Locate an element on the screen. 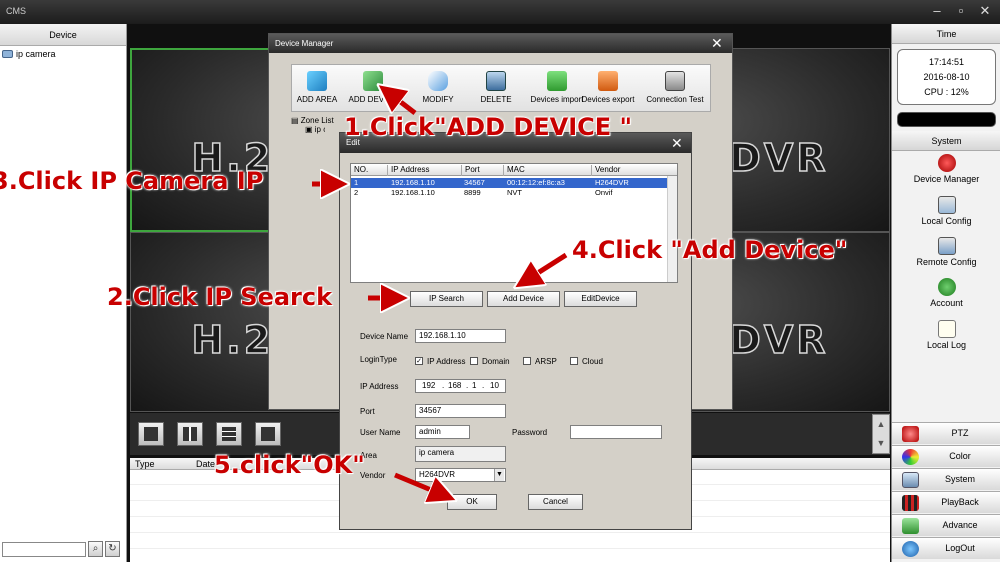 The width and height of the screenshot is (1000, 562). annotation-step4: 4.Click "Add Device" is located at coordinates (710, 250).